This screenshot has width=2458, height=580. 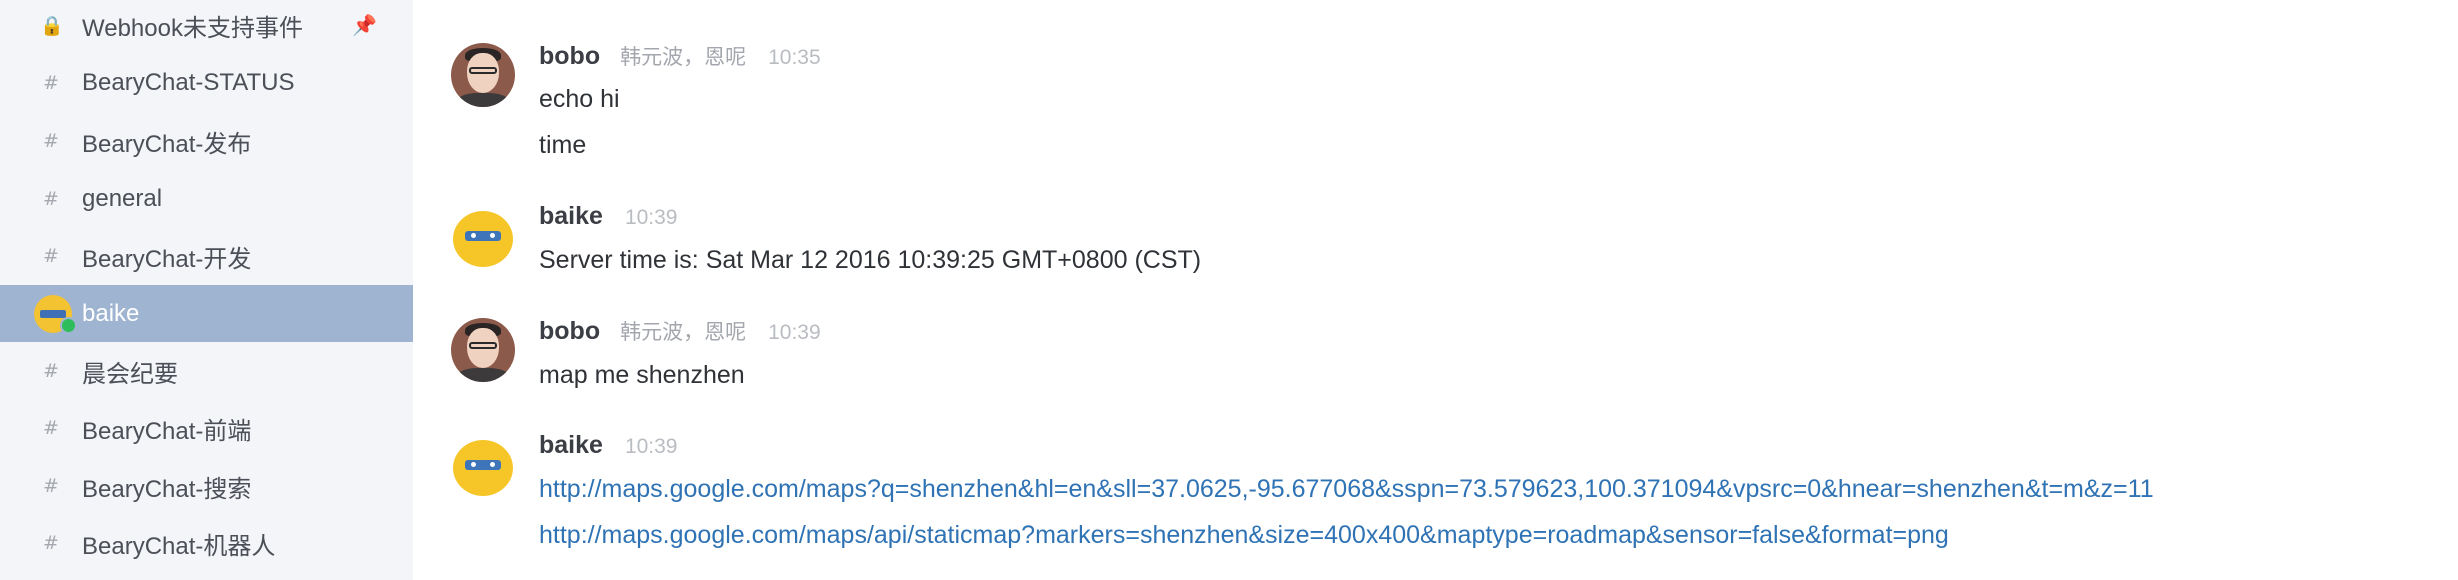 What do you see at coordinates (111, 313) in the screenshot?
I see `sidebar-item-label: baike` at bounding box center [111, 313].